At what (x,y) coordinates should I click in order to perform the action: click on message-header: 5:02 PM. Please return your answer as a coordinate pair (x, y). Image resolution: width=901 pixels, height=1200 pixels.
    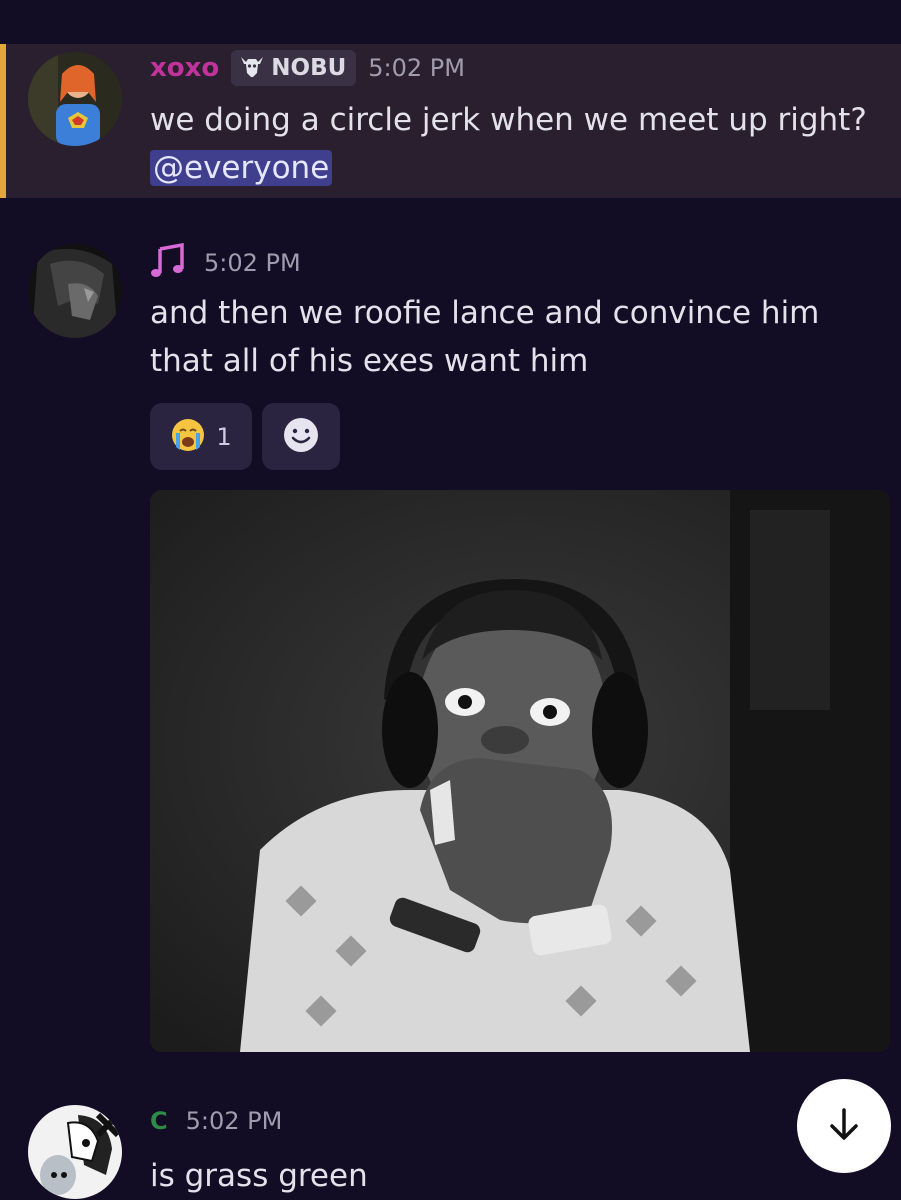
    Looking at the image, I should click on (225, 262).